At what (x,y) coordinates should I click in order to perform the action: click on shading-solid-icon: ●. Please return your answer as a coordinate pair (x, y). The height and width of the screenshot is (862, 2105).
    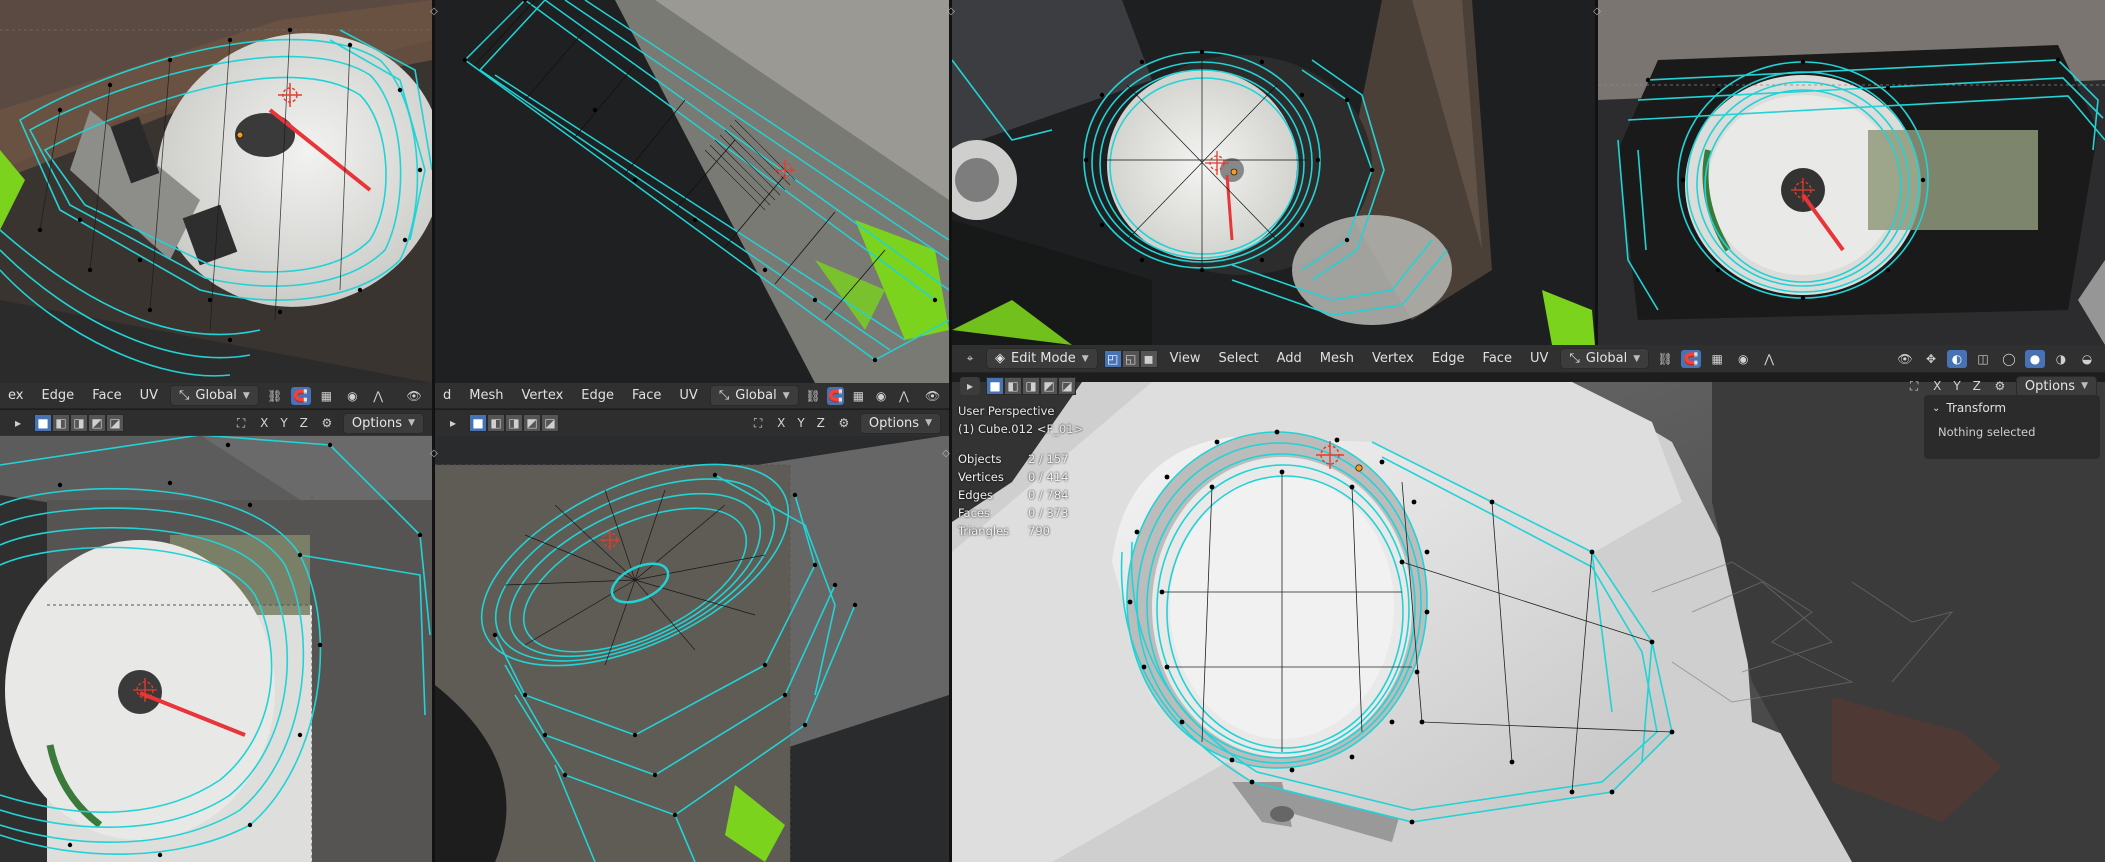
    Looking at the image, I should click on (2035, 358).